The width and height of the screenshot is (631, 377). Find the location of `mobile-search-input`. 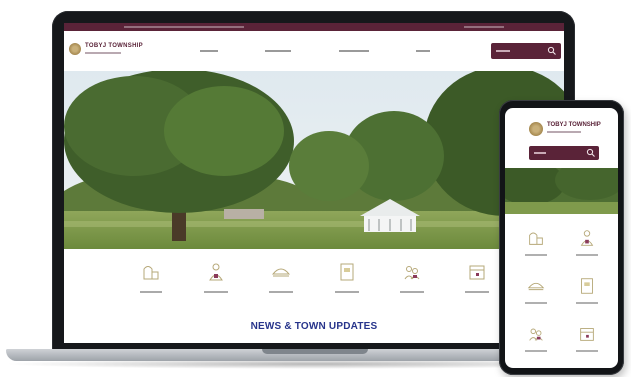

mobile-search-input is located at coordinates (564, 153).